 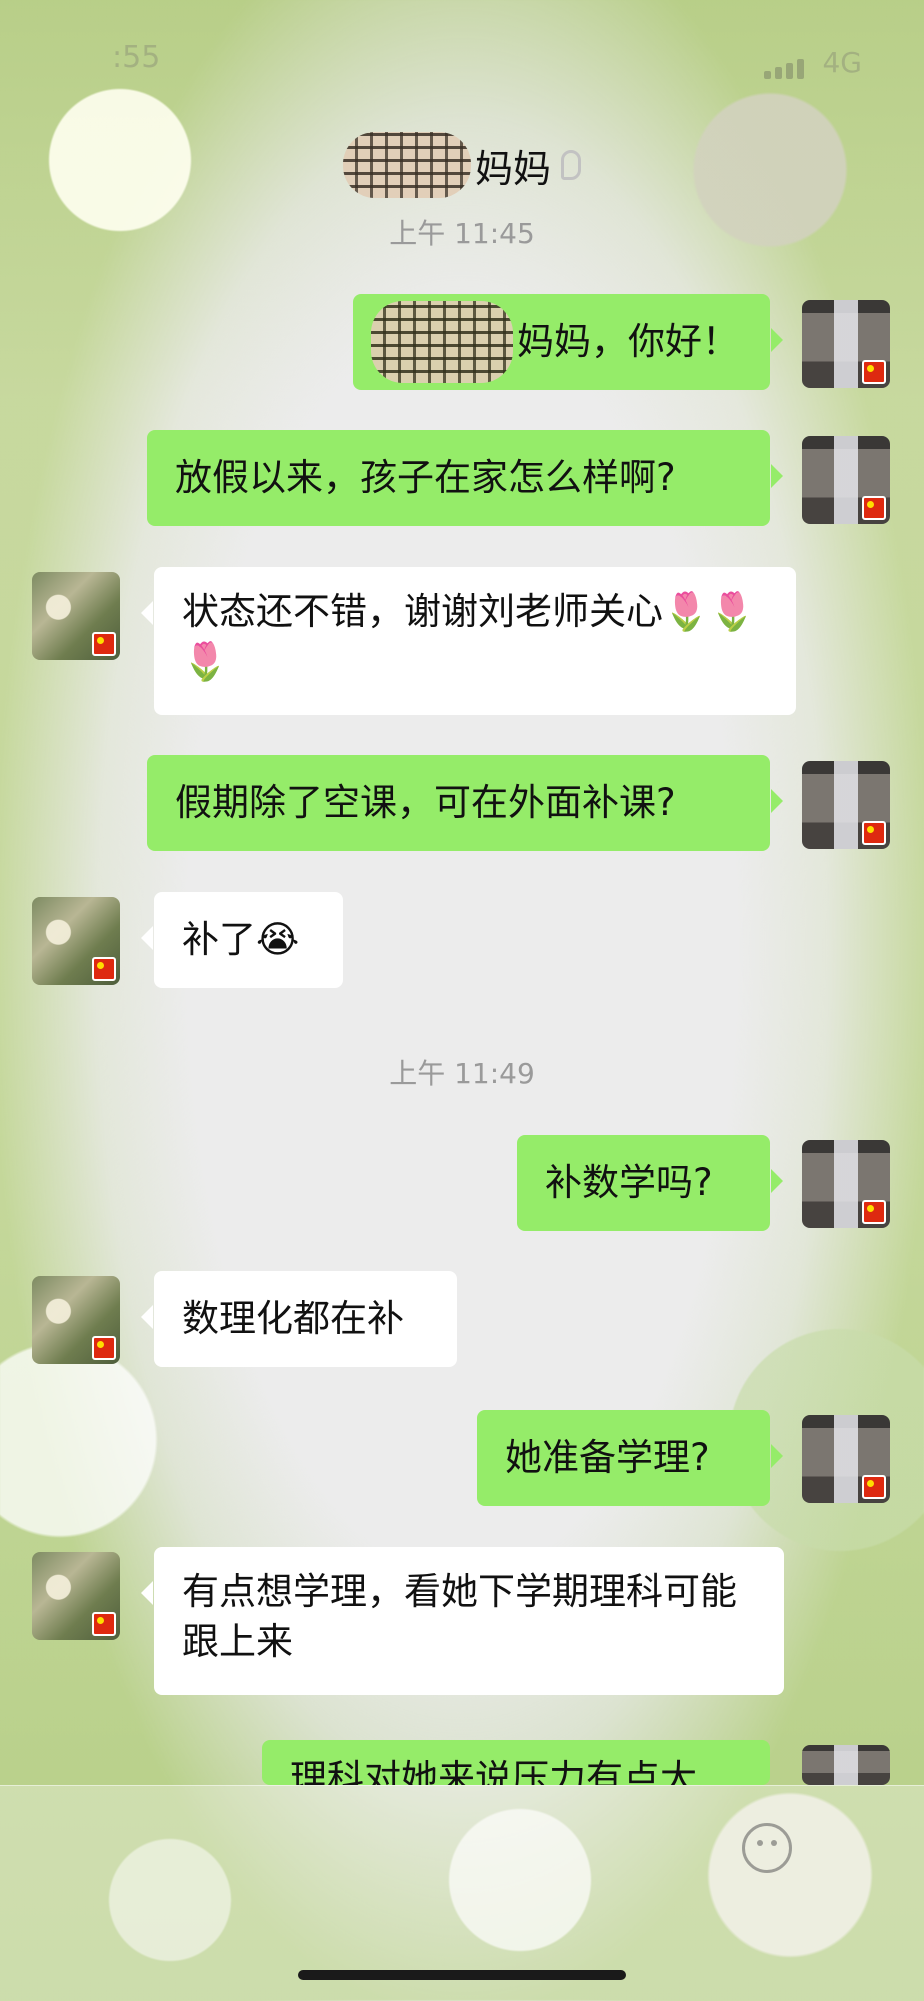 I want to click on chat-header: 妈妈, so click(x=462, y=165).